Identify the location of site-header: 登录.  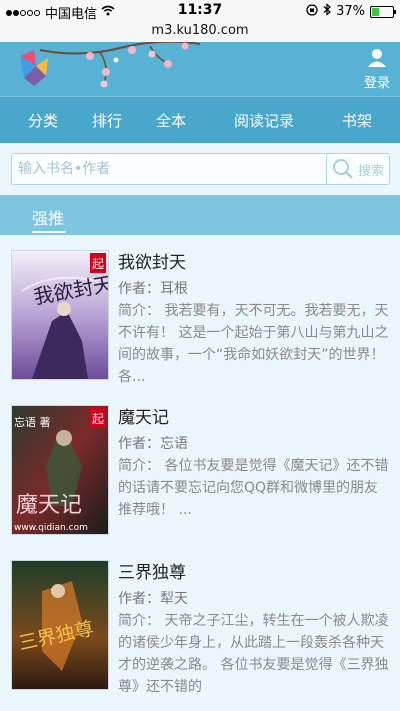
(200, 69).